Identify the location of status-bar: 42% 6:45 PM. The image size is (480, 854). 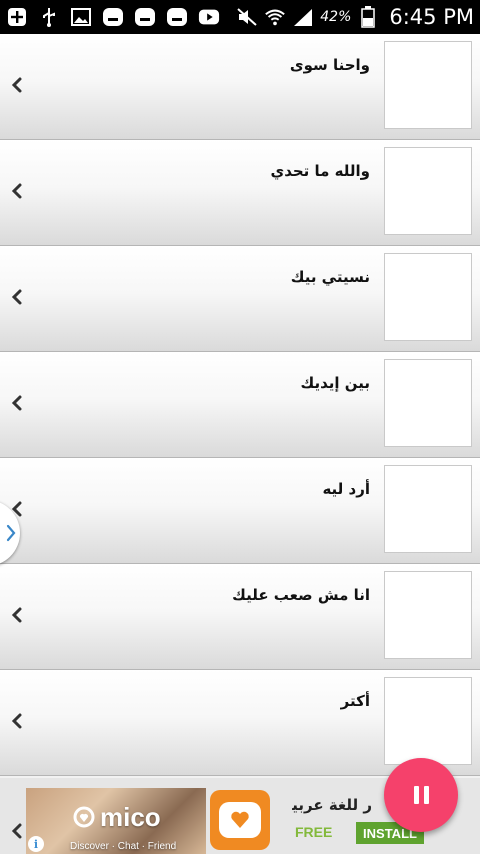
(240, 17).